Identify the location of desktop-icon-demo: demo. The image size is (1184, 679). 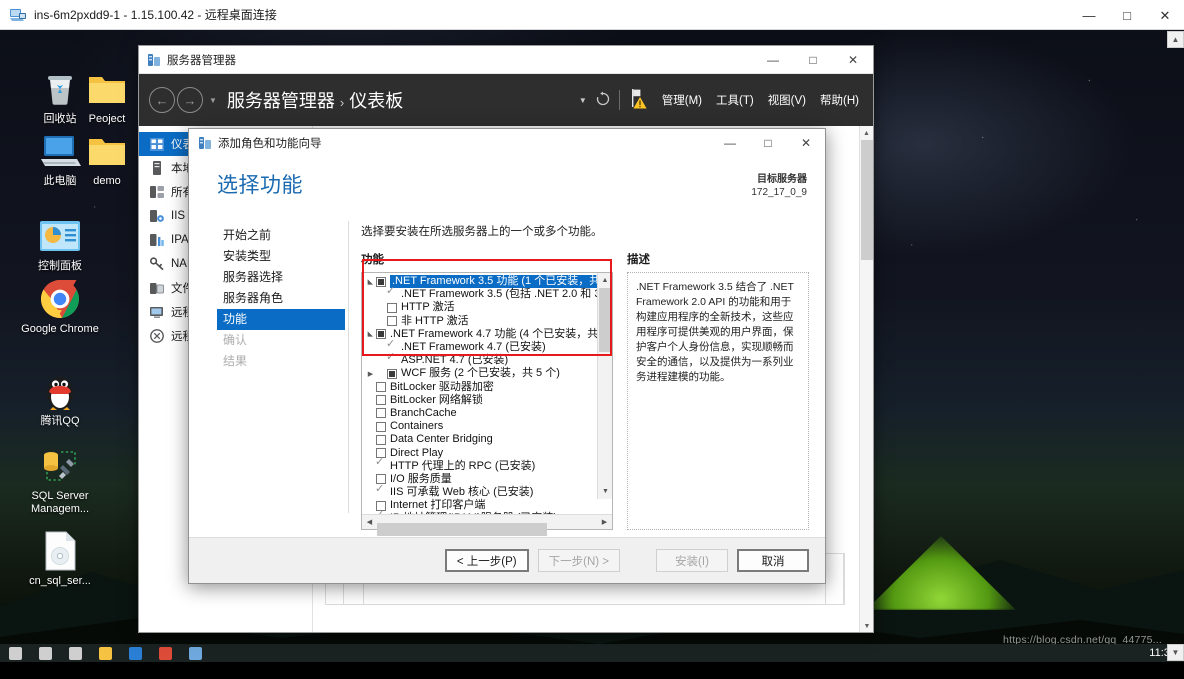
(107, 159).